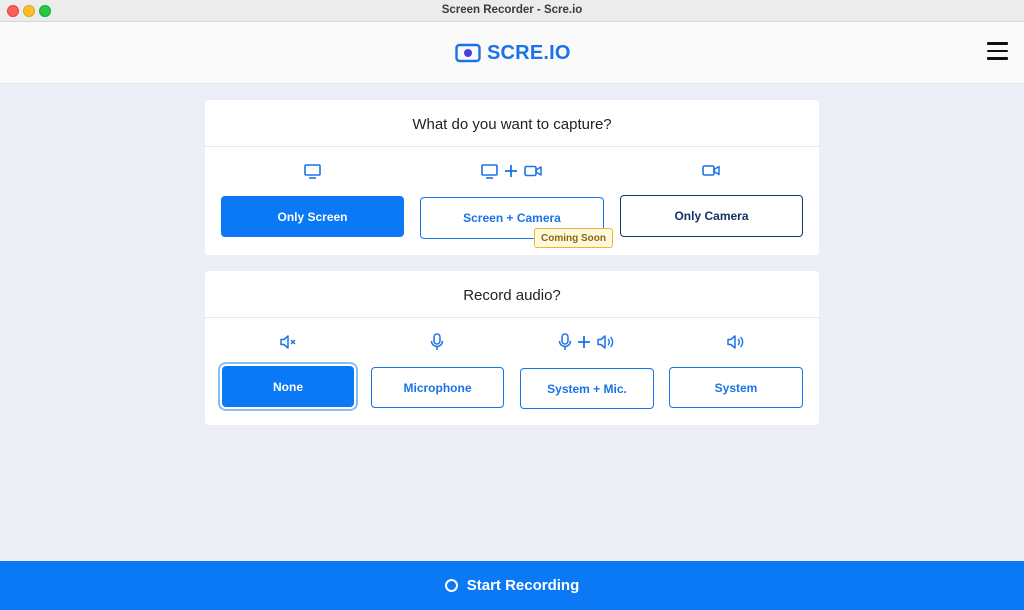 This screenshot has width=1024, height=610. Describe the element at coordinates (512, 124) in the screenshot. I see `capture-title: What do you want to capture?` at that location.